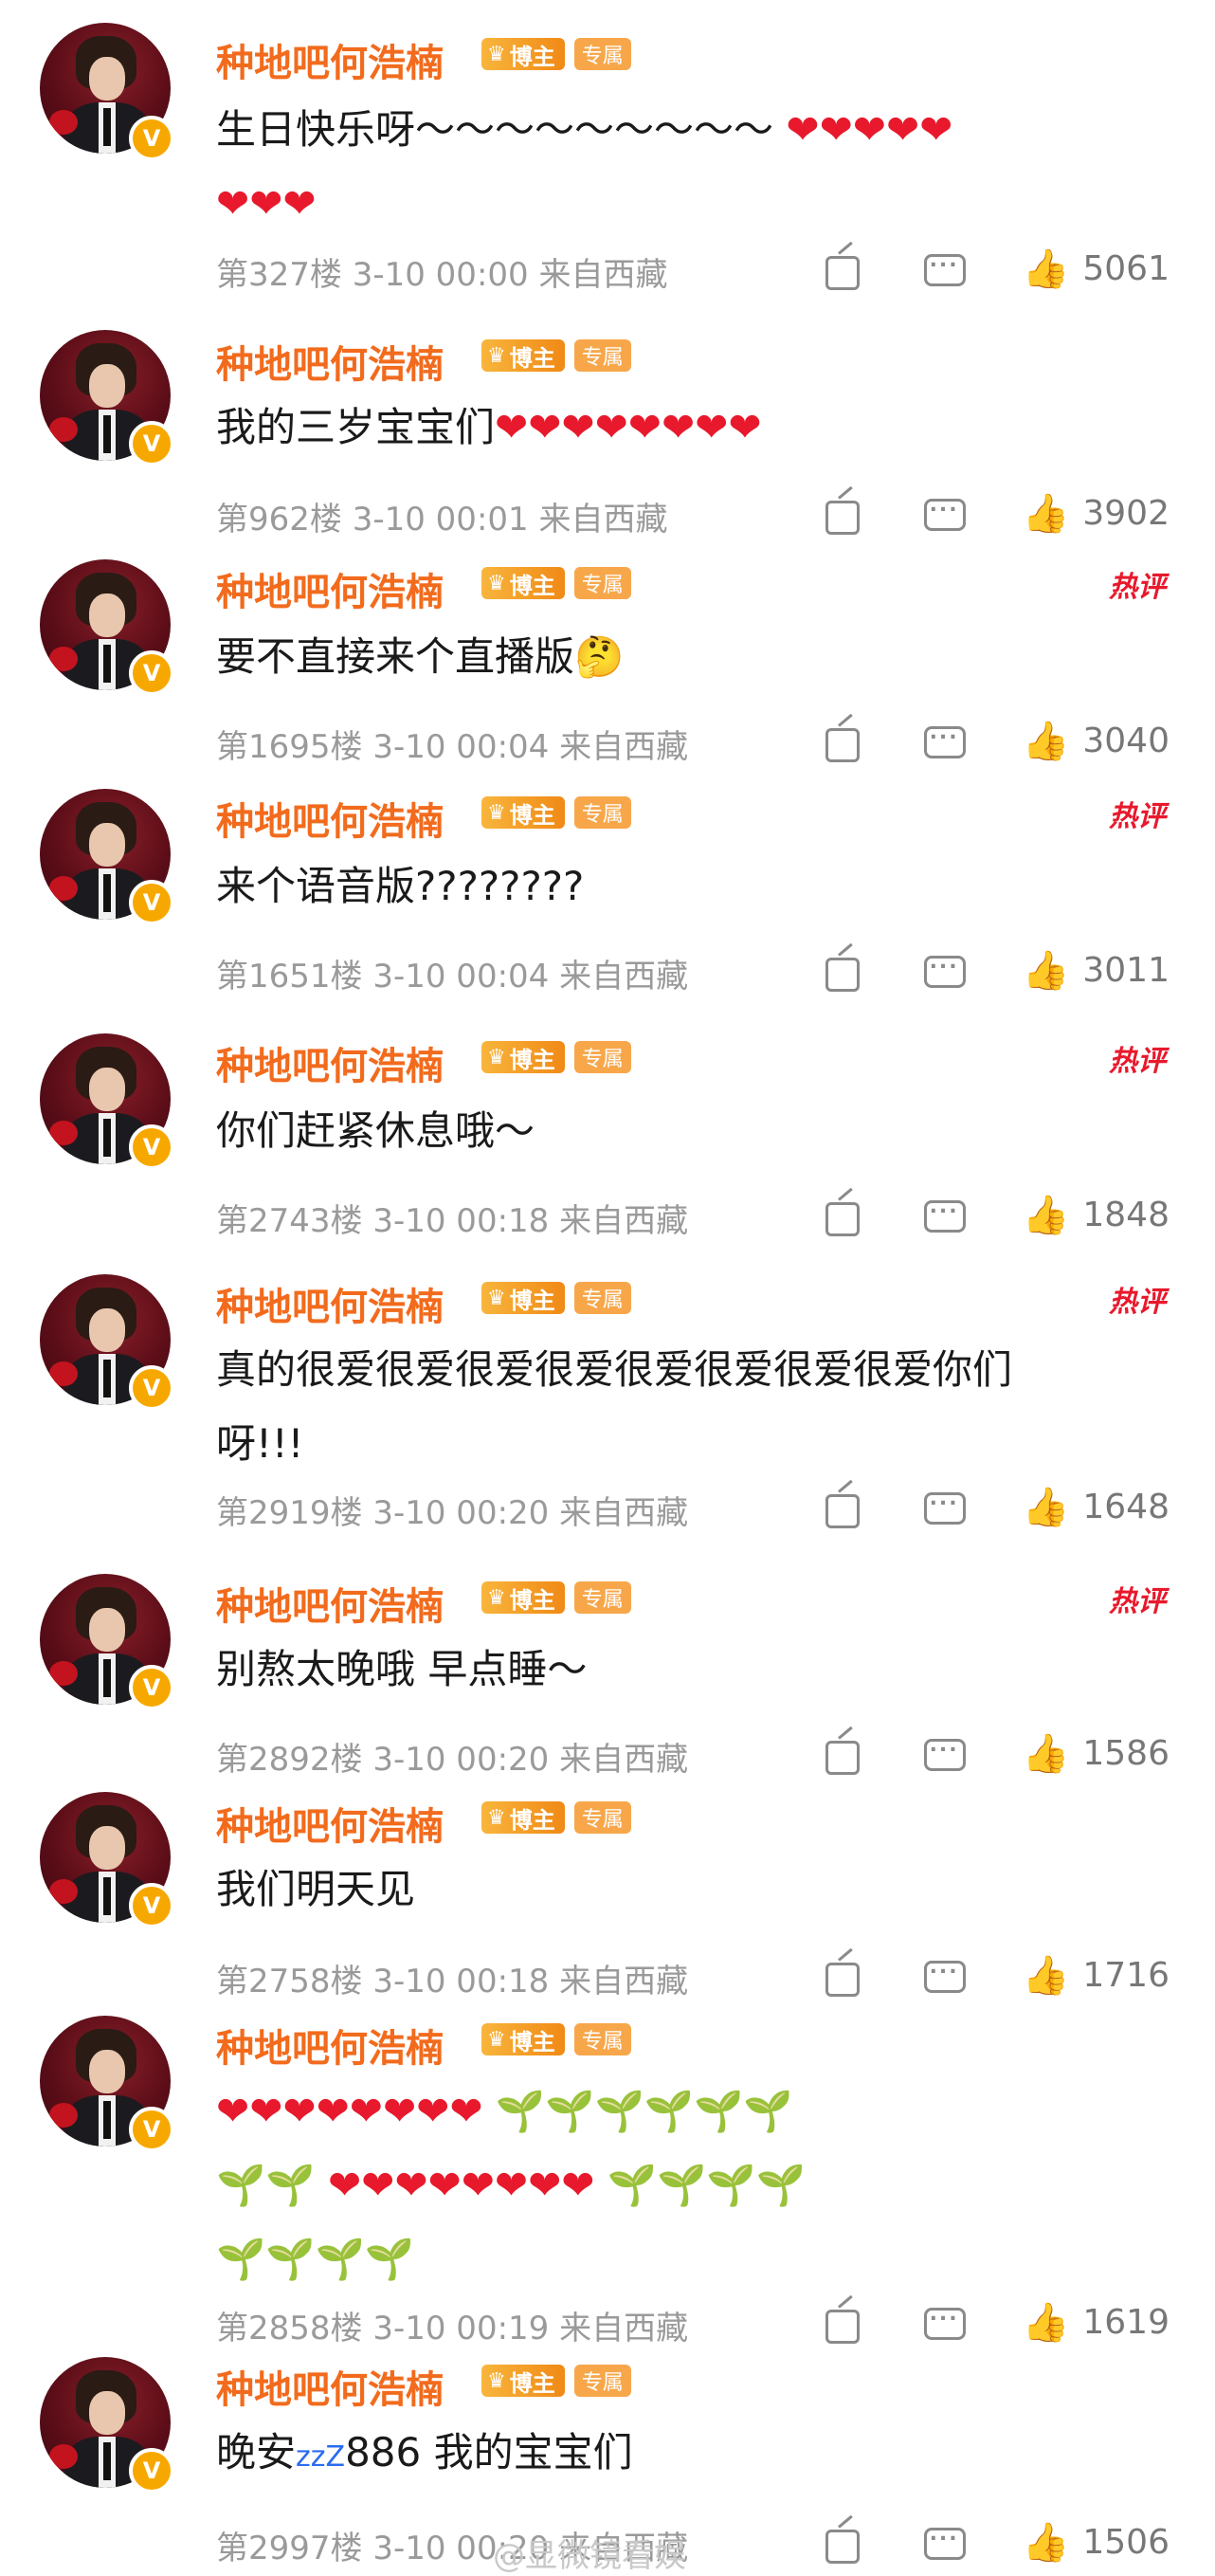  I want to click on like-count: 3902, so click(1126, 513).